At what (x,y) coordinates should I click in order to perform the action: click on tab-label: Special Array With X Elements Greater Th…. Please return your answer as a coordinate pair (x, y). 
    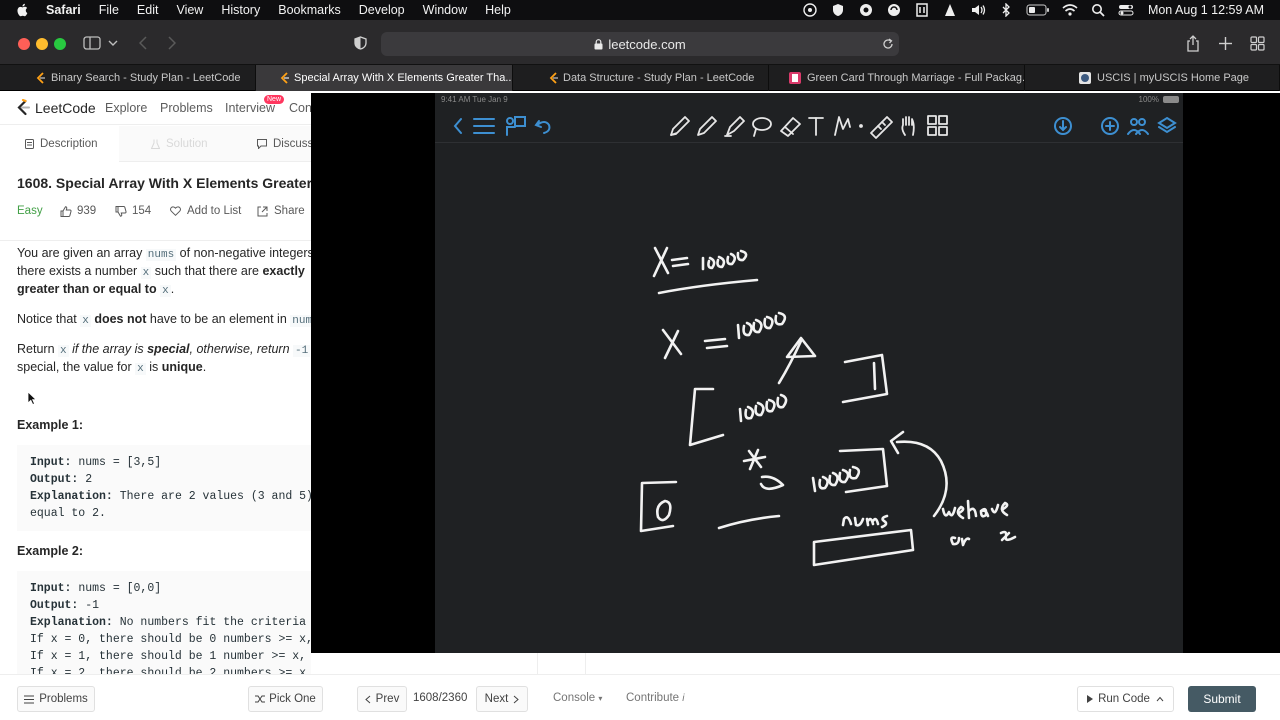
    Looking at the image, I should click on (403, 78).